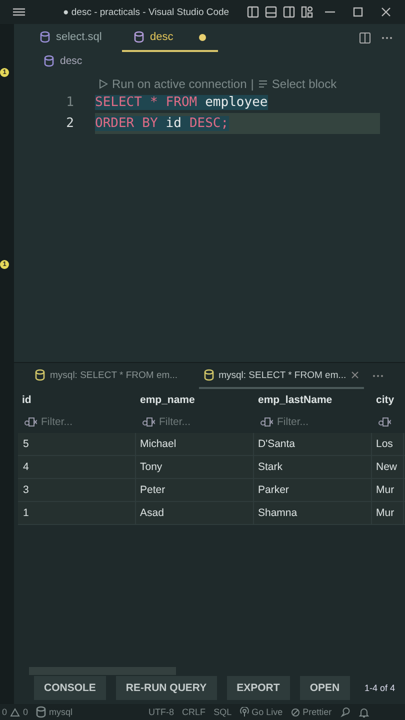 The width and height of the screenshot is (405, 720). Describe the element at coordinates (161, 712) in the screenshot. I see `encoding: UTF-8` at that location.